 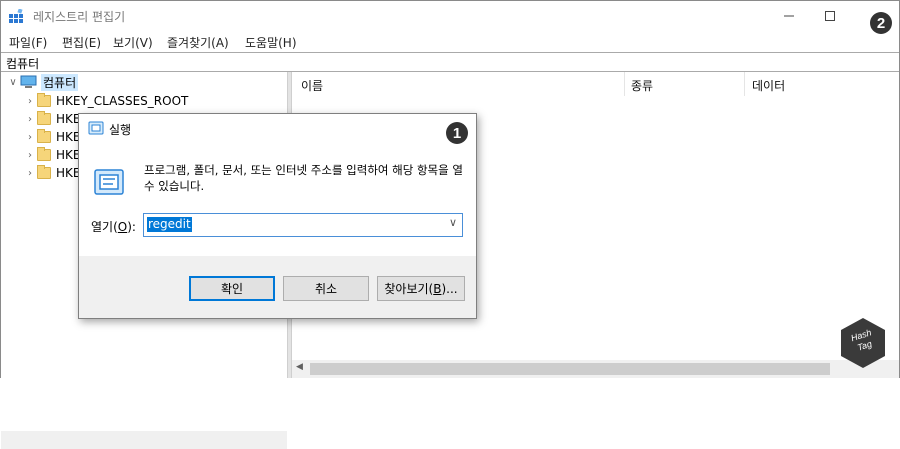 What do you see at coordinates (109, 182) in the screenshot?
I see `run-large-icon` at bounding box center [109, 182].